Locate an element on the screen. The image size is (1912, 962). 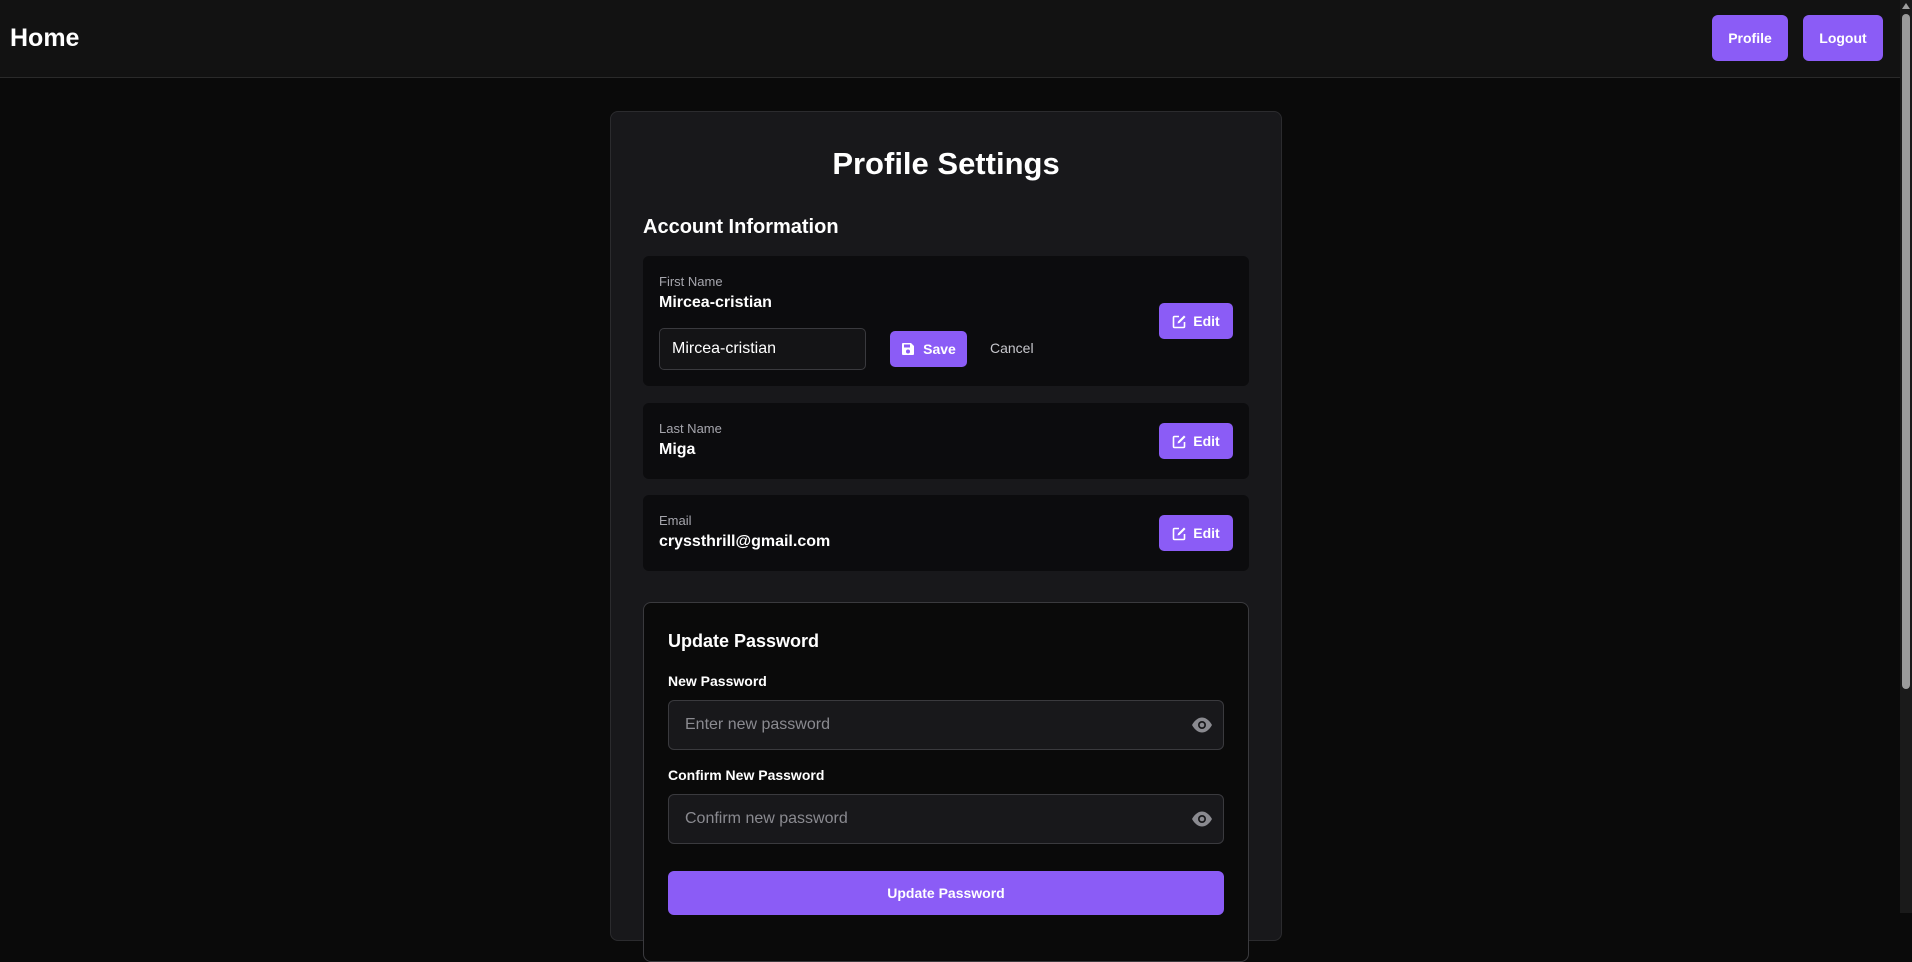
save-icon is located at coordinates (908, 349).